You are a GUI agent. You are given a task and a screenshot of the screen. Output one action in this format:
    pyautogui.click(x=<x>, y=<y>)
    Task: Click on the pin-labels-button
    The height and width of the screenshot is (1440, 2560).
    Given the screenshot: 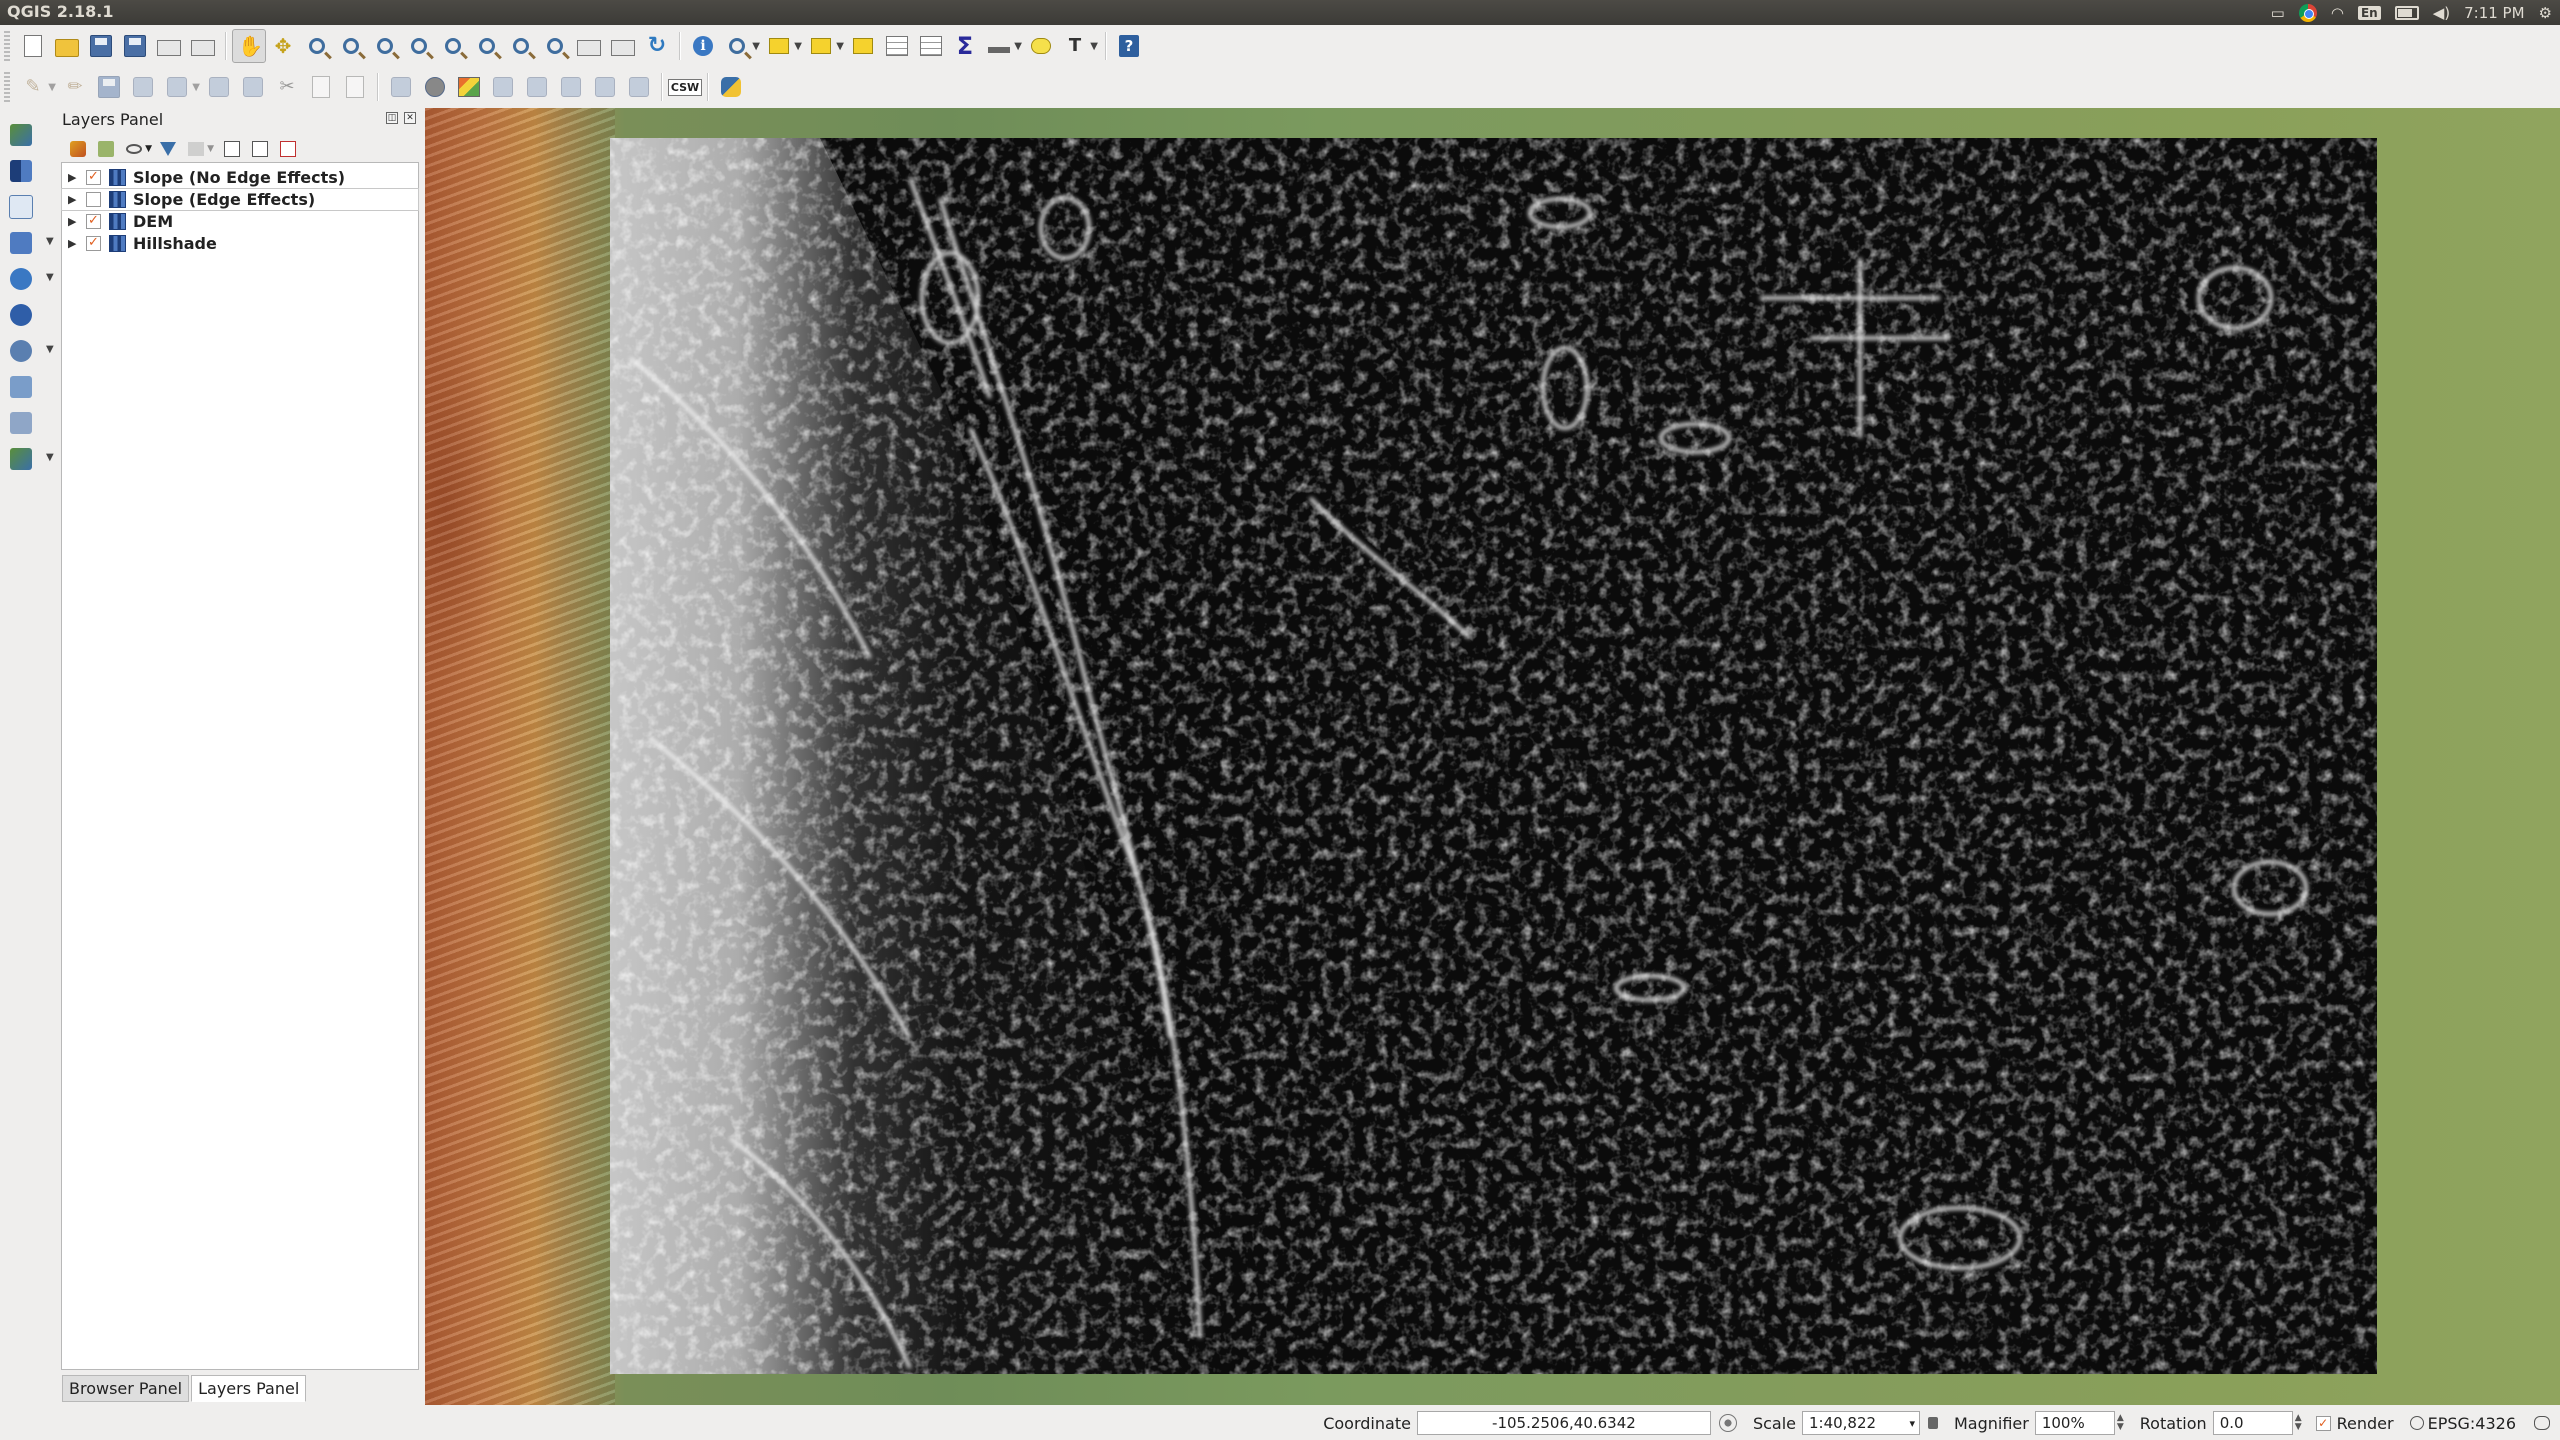 What is the action you would take?
    pyautogui.click(x=503, y=87)
    